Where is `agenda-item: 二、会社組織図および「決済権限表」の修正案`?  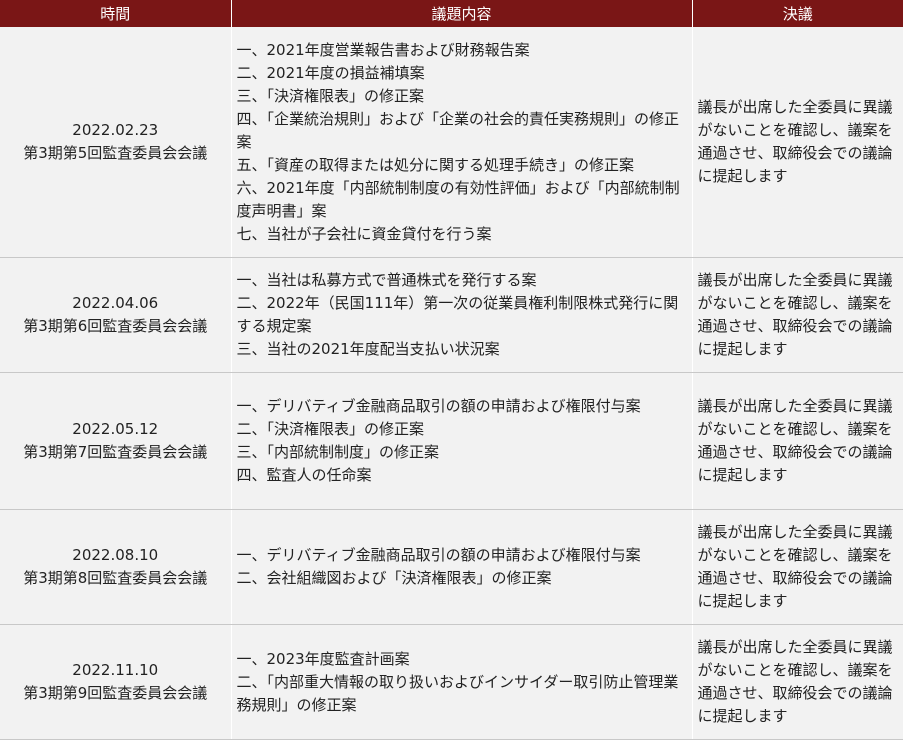
agenda-item: 二、会社組織図および「決済権限表」の修正案 is located at coordinates (394, 578).